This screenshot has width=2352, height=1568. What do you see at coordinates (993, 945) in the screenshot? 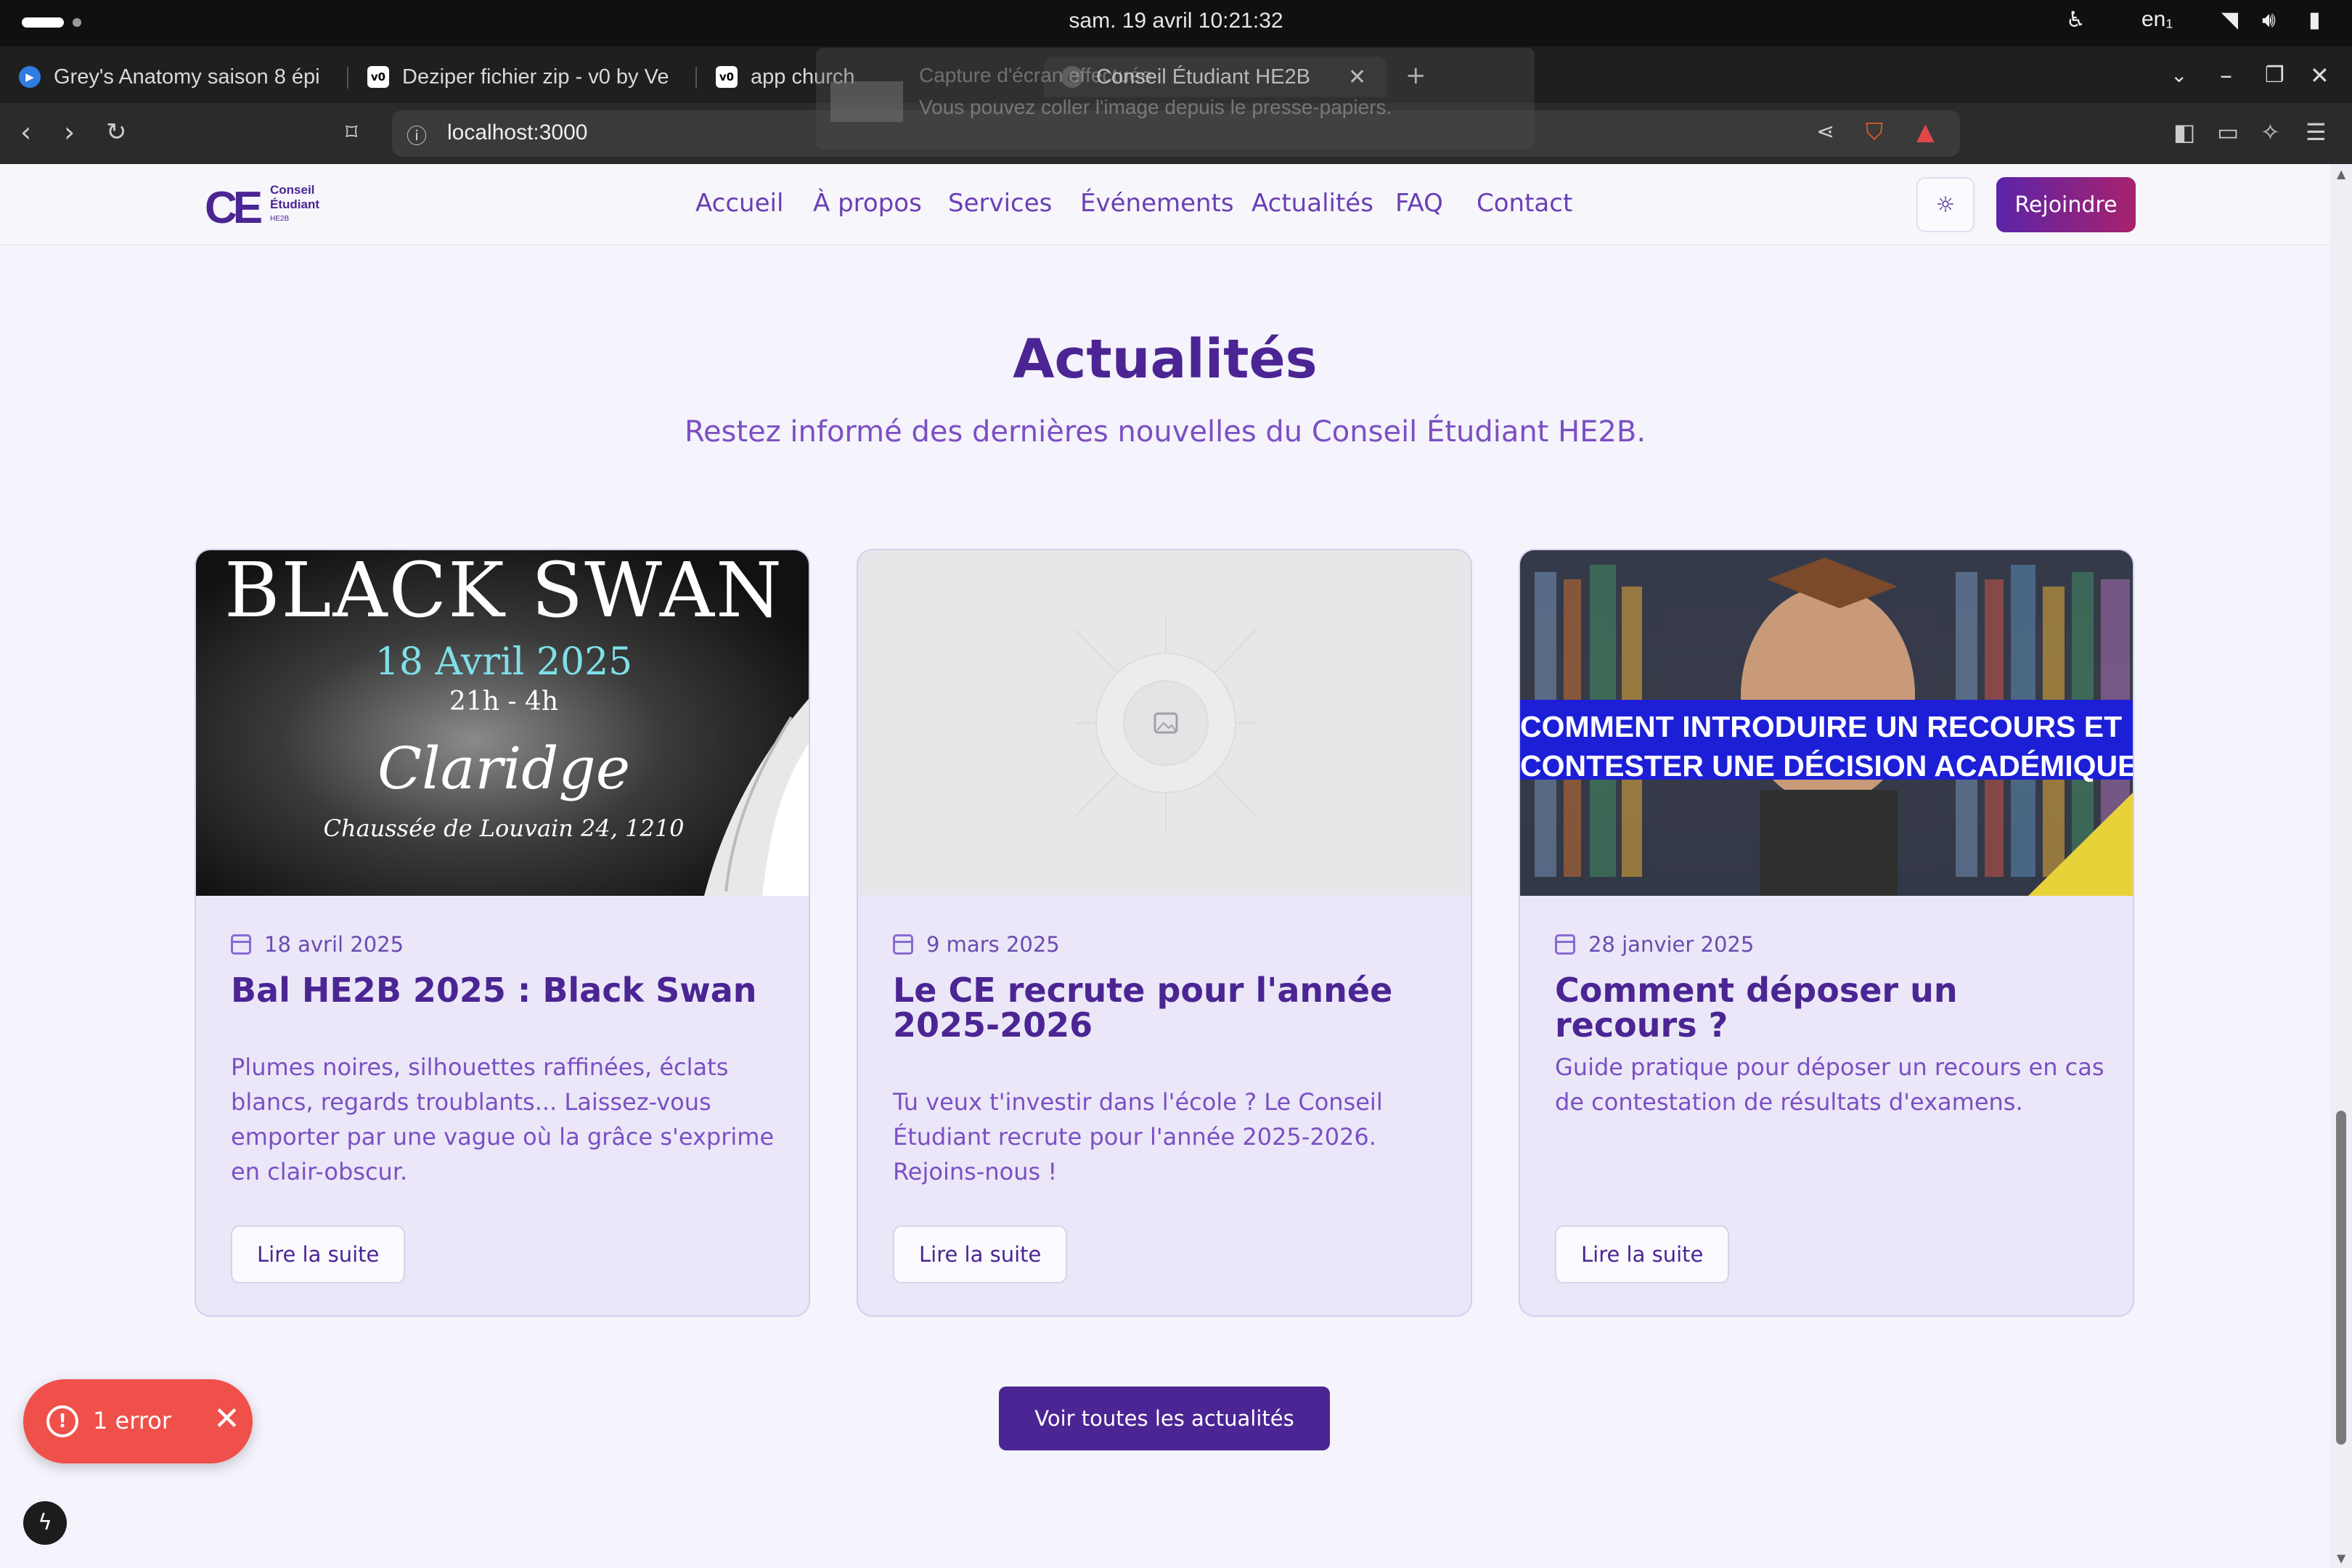
I see `card-date-text: 9 mars 2025` at bounding box center [993, 945].